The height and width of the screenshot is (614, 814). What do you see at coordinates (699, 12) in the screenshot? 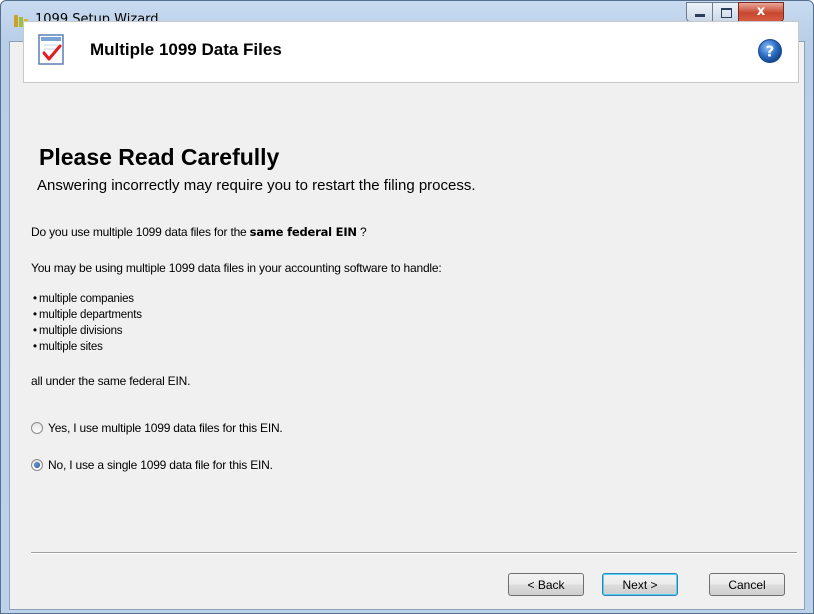
I see `minimize-button` at bounding box center [699, 12].